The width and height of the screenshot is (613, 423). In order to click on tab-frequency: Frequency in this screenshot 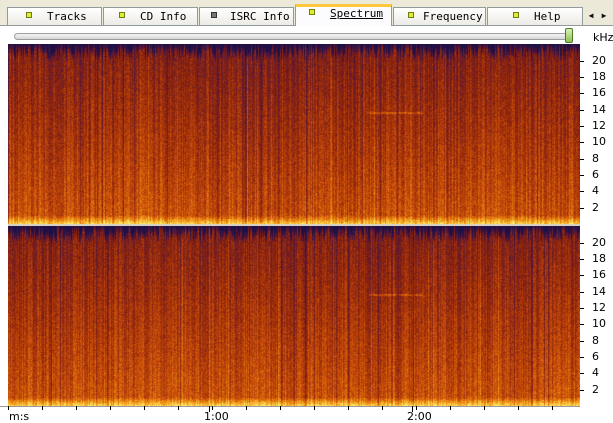, I will do `click(439, 16)`.